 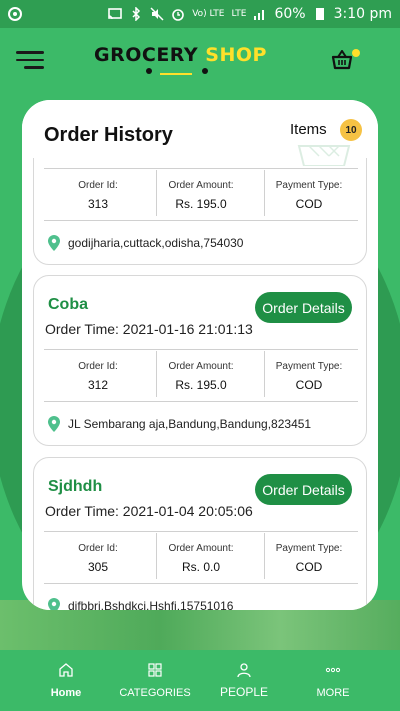 What do you see at coordinates (149, 329) in the screenshot?
I see `order-time: Order Time: 2021-01-16 21:01:13` at bounding box center [149, 329].